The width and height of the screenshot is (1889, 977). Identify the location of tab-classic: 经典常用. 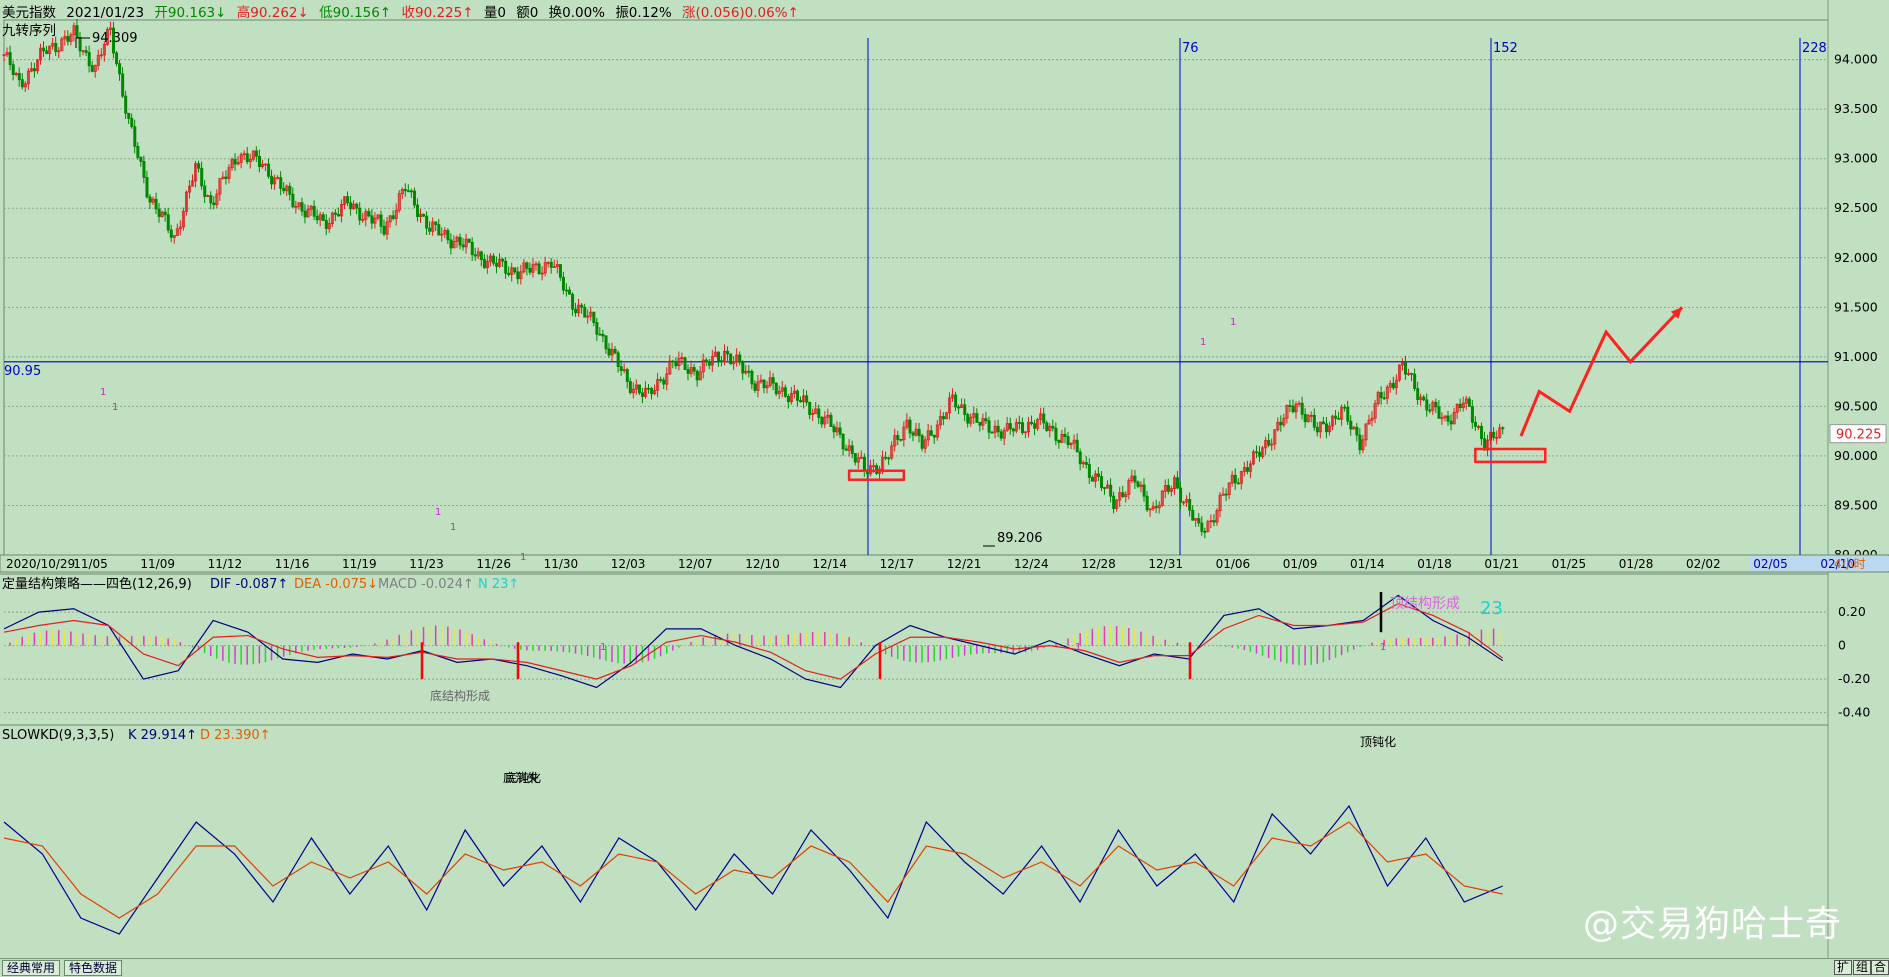
(31, 968).